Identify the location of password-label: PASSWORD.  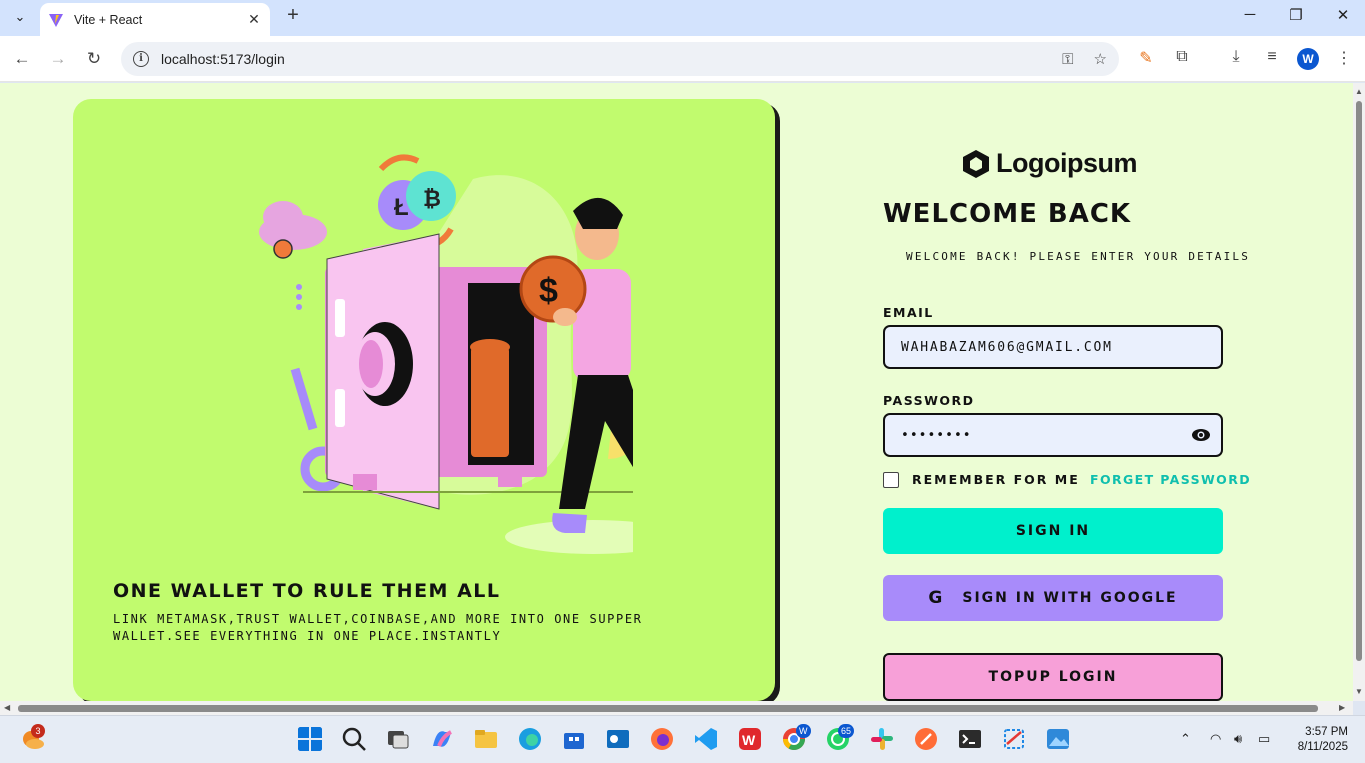
(929, 400).